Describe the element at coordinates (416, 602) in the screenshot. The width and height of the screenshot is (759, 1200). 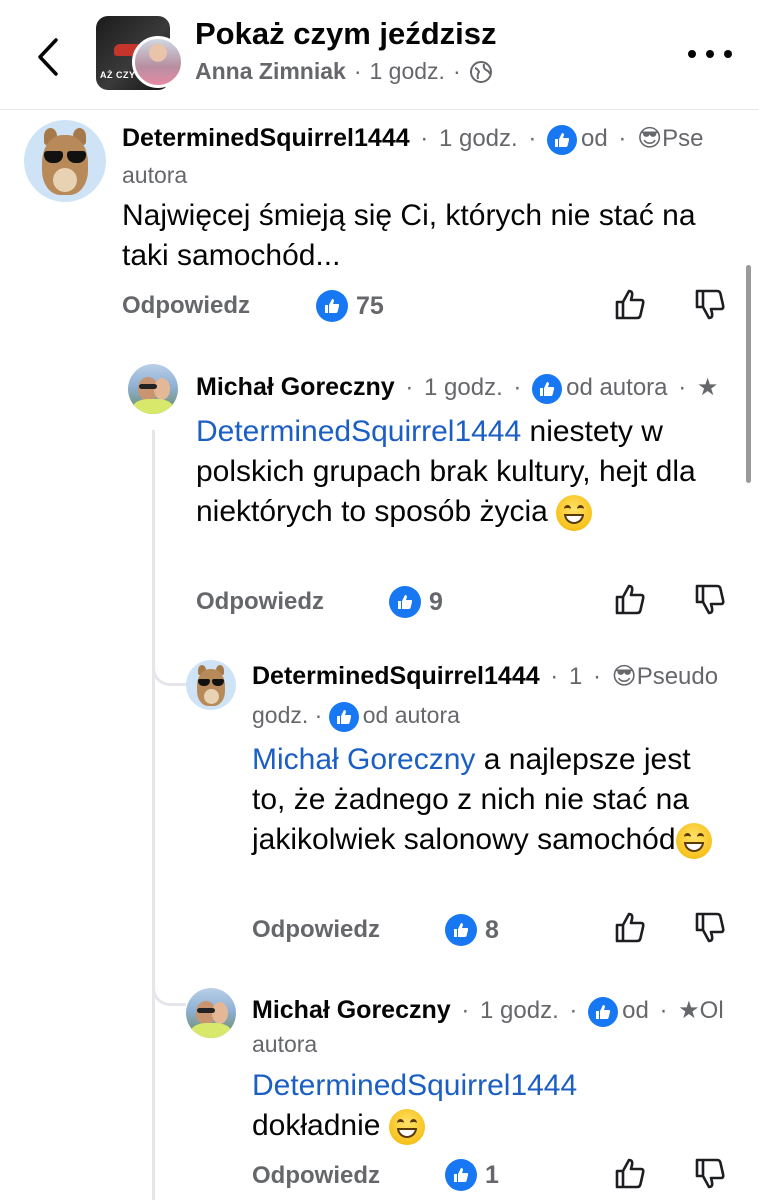
I see `like-count: 9` at that location.